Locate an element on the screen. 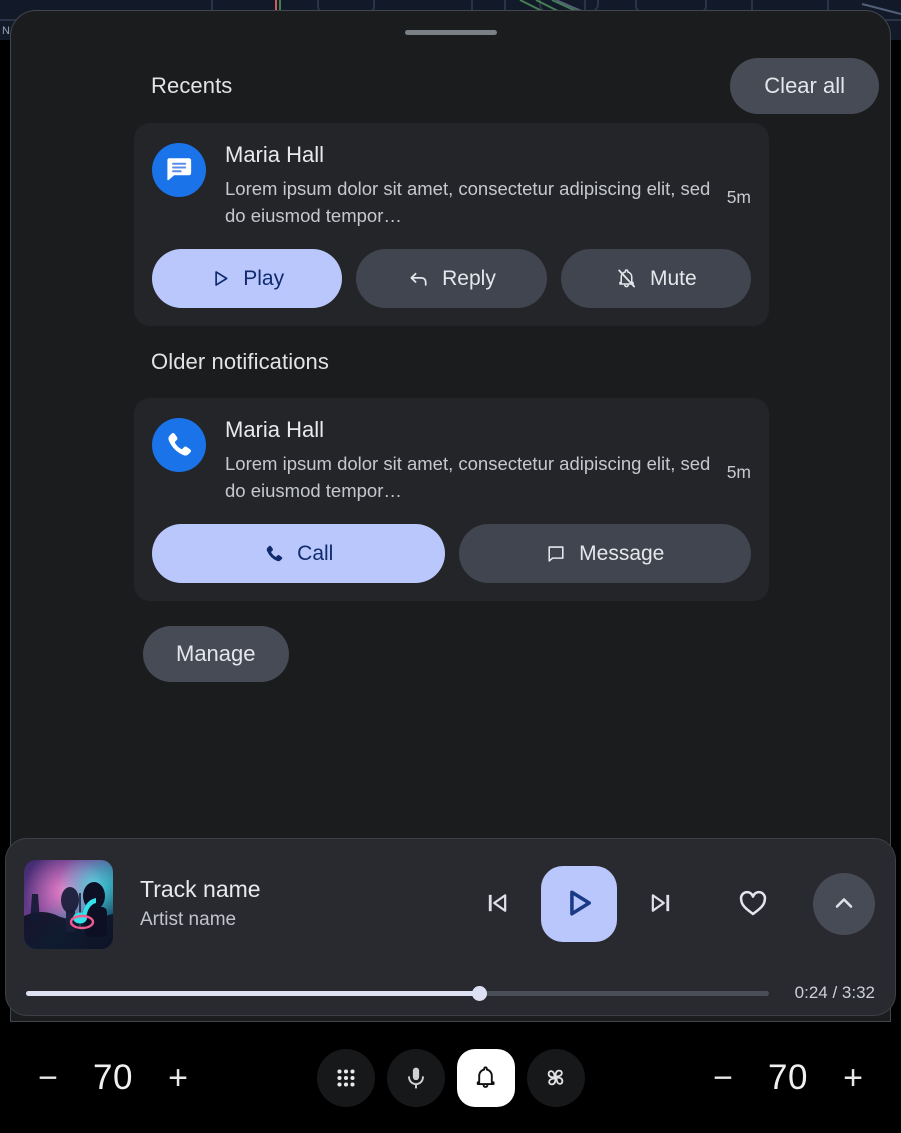 The height and width of the screenshot is (1133, 901). mute-action-label: Mute is located at coordinates (673, 278).